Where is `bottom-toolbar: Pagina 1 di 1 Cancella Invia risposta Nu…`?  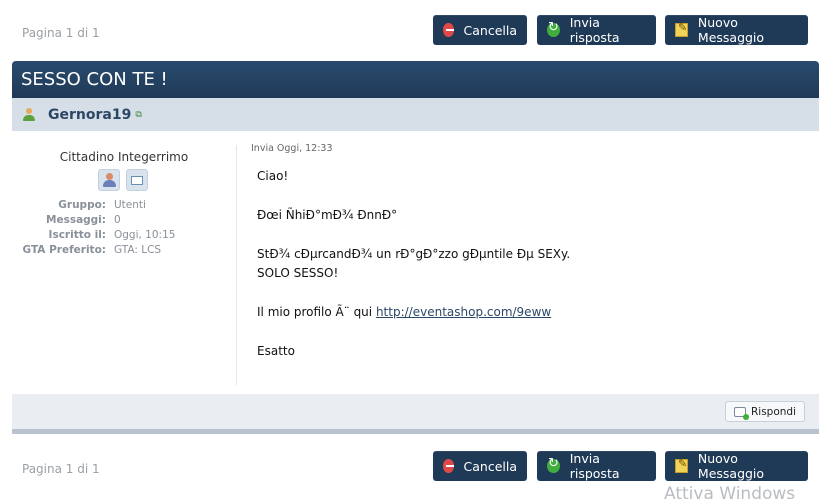
bottom-toolbar: Pagina 1 di 1 Cancella Invia risposta Nu… is located at coordinates (414, 466).